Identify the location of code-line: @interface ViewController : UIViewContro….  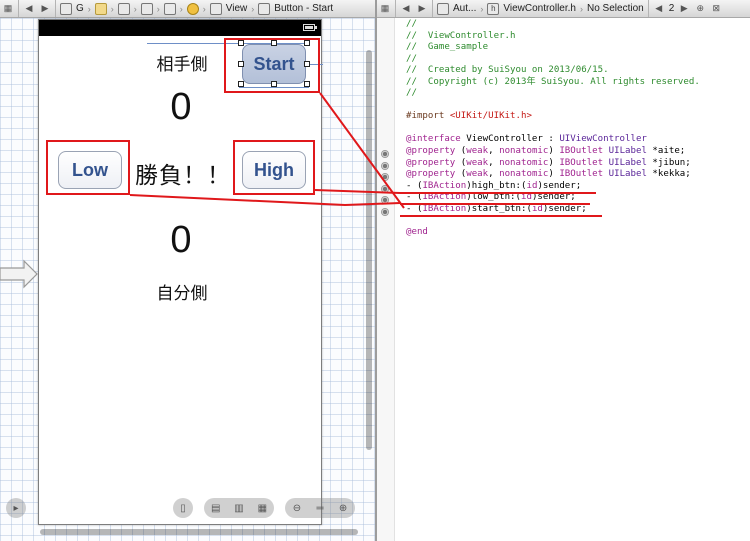
(553, 140).